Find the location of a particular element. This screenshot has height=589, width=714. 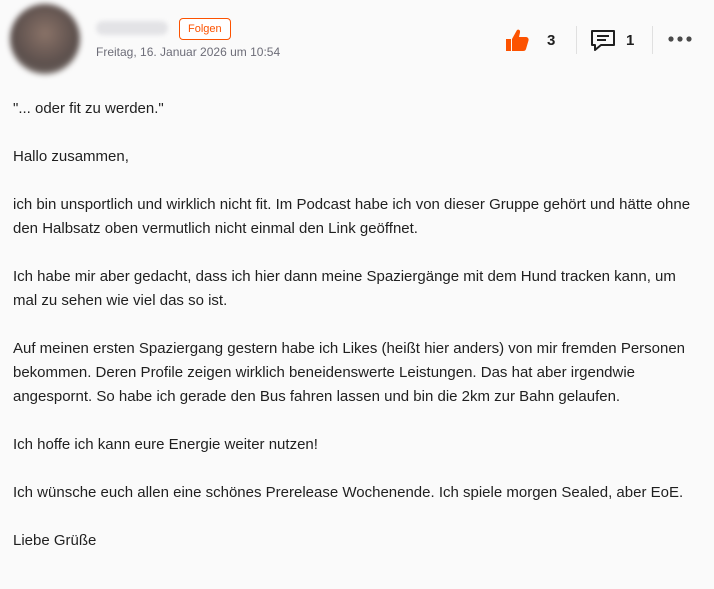

kudos-count: 3 is located at coordinates (551, 40).